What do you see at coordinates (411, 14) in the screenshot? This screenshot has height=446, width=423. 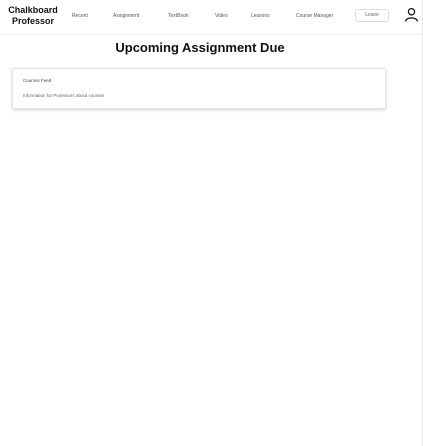 I see `user-icon` at bounding box center [411, 14].